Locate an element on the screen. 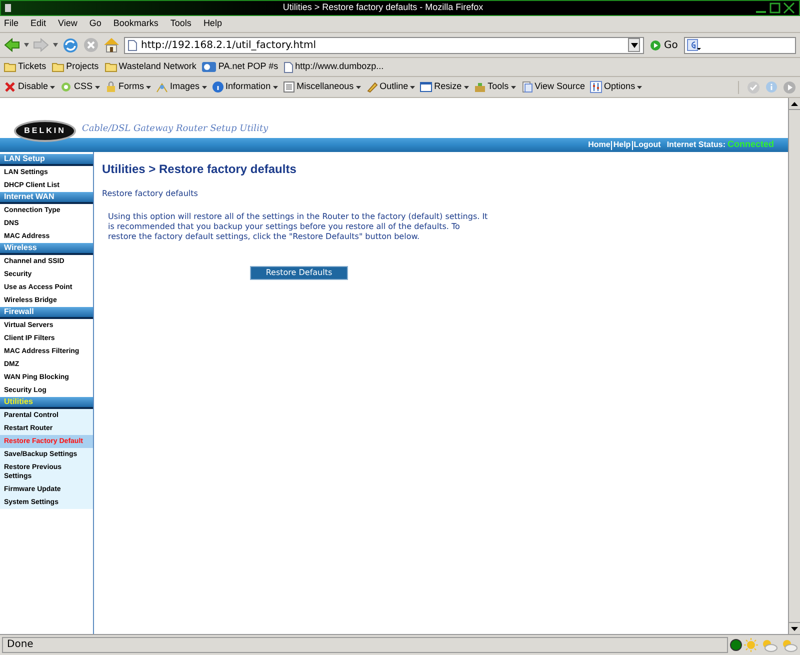 The height and width of the screenshot is (655, 800). description-text: Using this option will restore all of the settings in the Router to the factory (default) settings. It is recommended that you backup your settings before you restore all of the defaults. To restore the factory default settings, click the "Restore Defaults" button below. is located at coordinates (298, 227).